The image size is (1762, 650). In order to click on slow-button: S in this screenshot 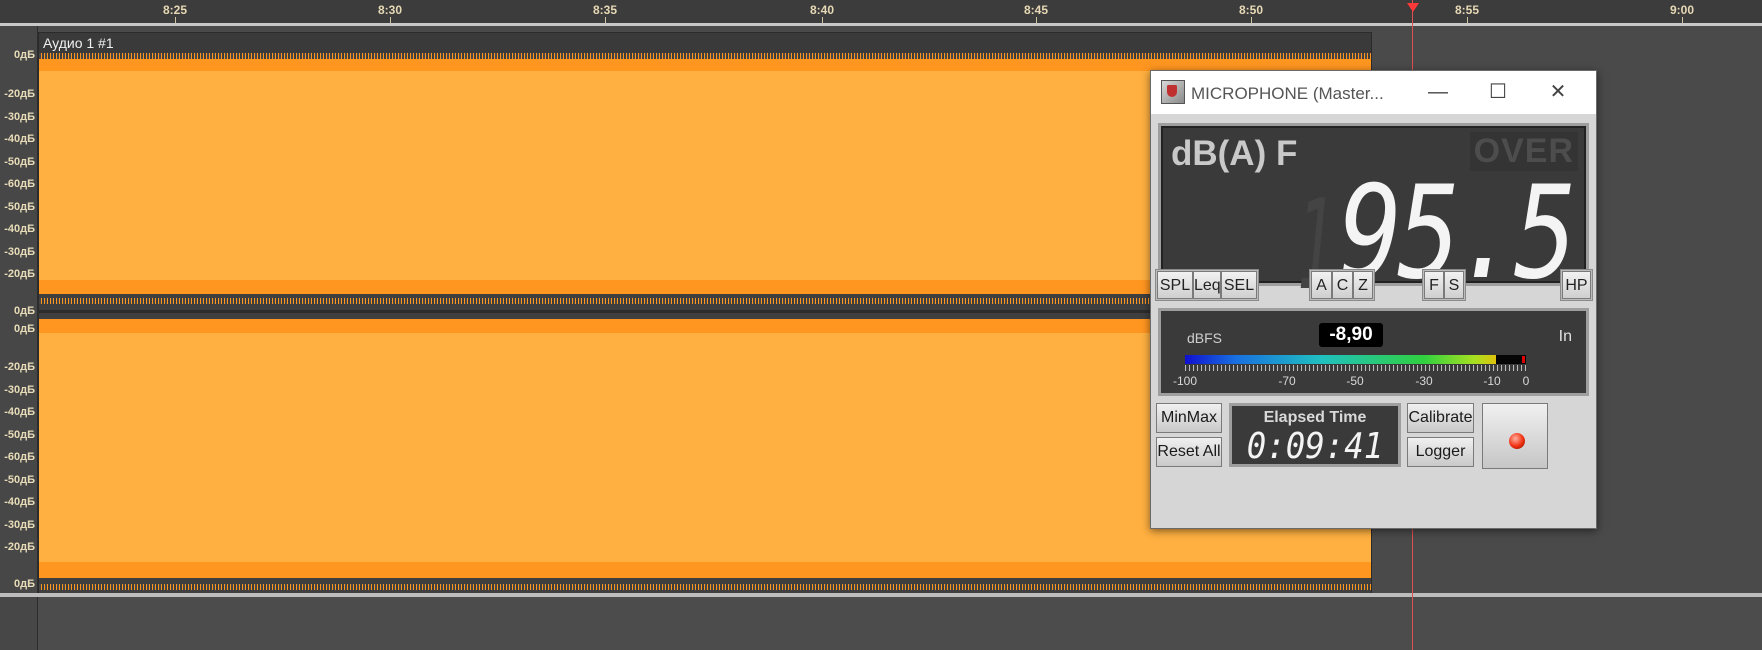, I will do `click(1454, 285)`.